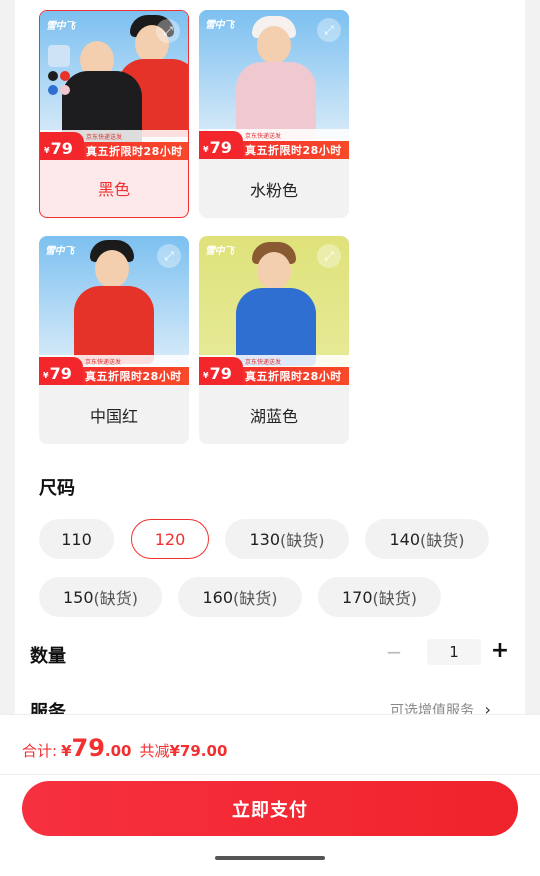  Describe the element at coordinates (48, 656) in the screenshot. I see `quantity-section-title: 数量` at that location.